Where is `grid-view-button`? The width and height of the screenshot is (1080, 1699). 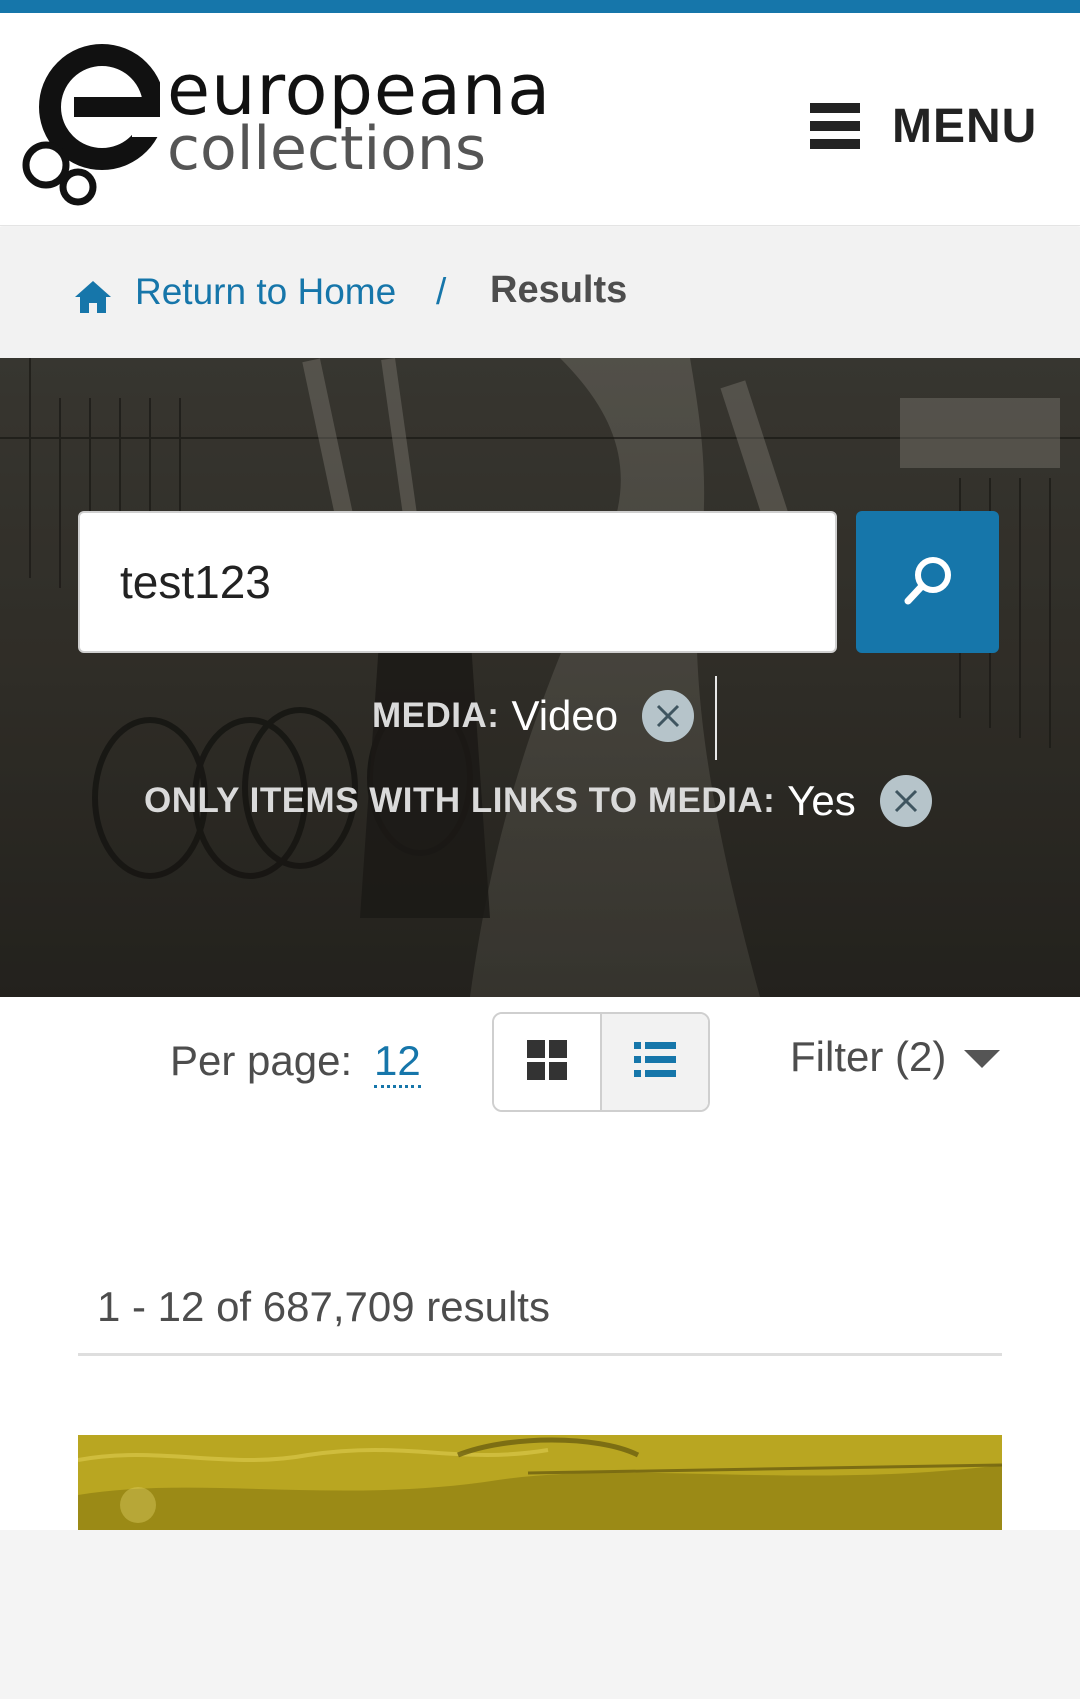
grid-view-button is located at coordinates (547, 1062).